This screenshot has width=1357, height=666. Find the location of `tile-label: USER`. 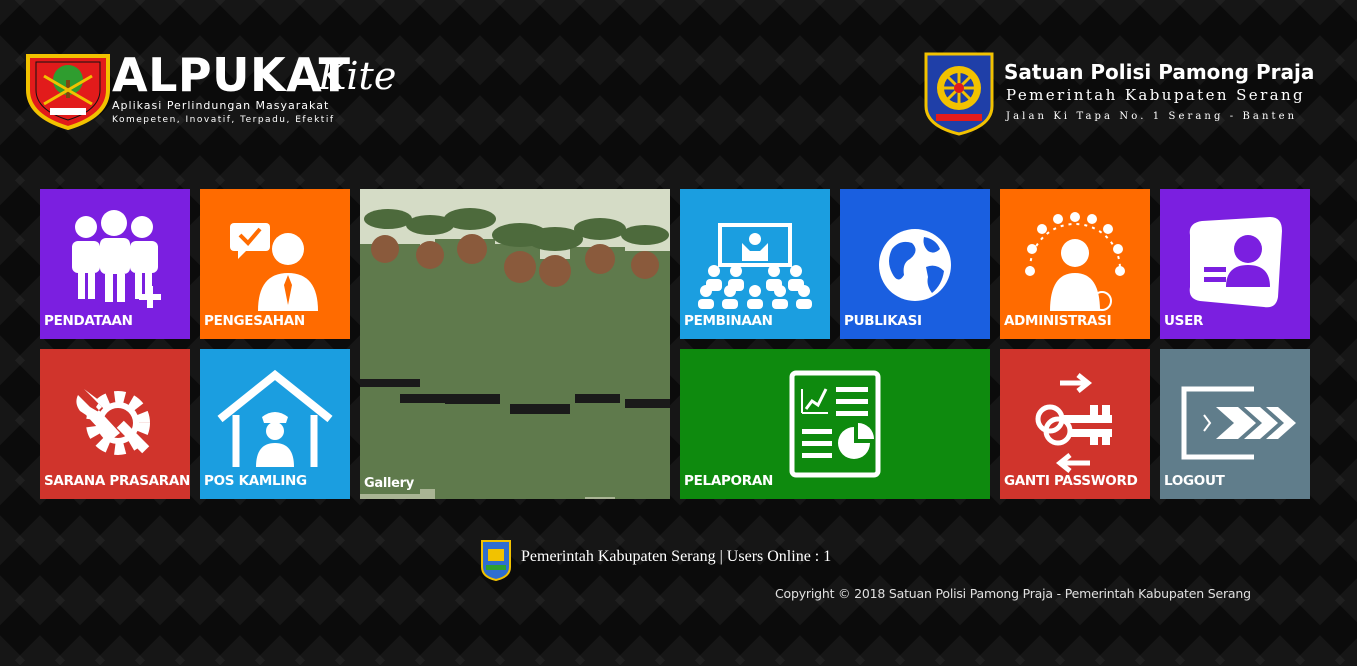

tile-label: USER is located at coordinates (1184, 321).